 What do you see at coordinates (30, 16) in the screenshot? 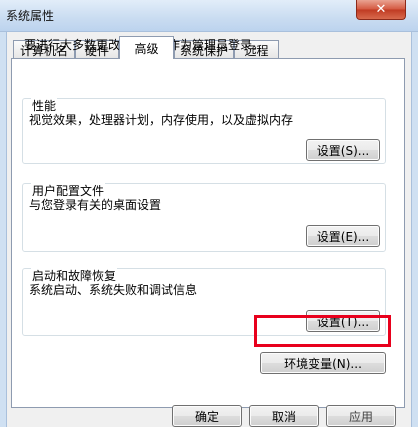
I see `window-title: 系统属性` at bounding box center [30, 16].